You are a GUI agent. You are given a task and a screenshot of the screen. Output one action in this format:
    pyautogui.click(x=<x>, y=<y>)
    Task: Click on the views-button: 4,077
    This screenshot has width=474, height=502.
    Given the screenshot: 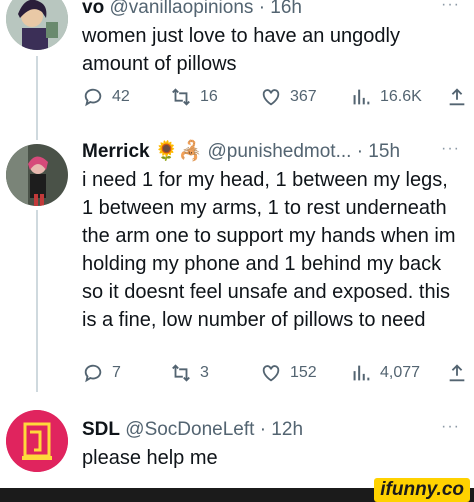 What is the action you would take?
    pyautogui.click(x=385, y=373)
    